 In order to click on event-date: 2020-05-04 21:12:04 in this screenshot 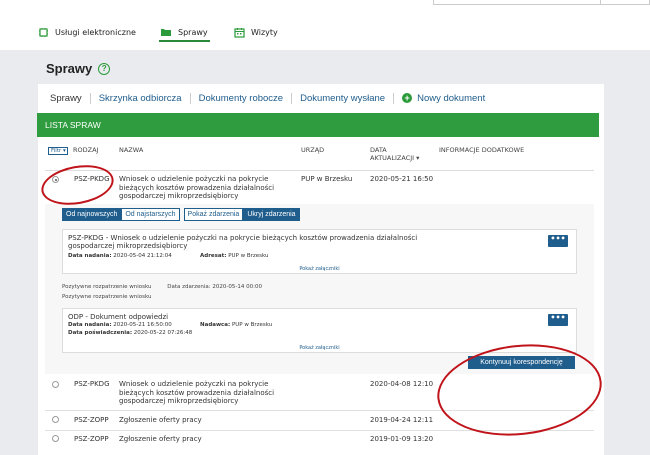, I will do `click(142, 256)`.